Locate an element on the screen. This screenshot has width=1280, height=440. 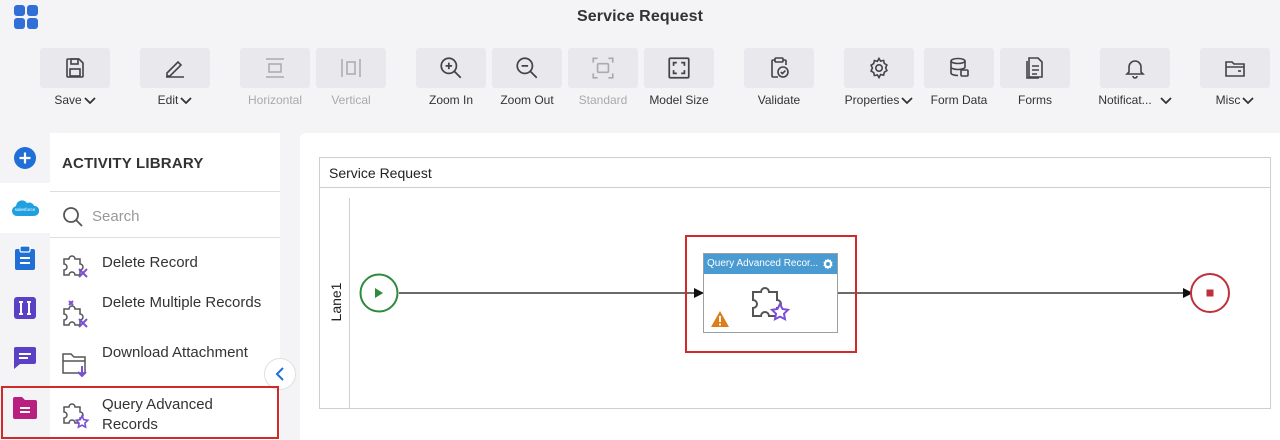
clipboard-icon is located at coordinates (25, 257).